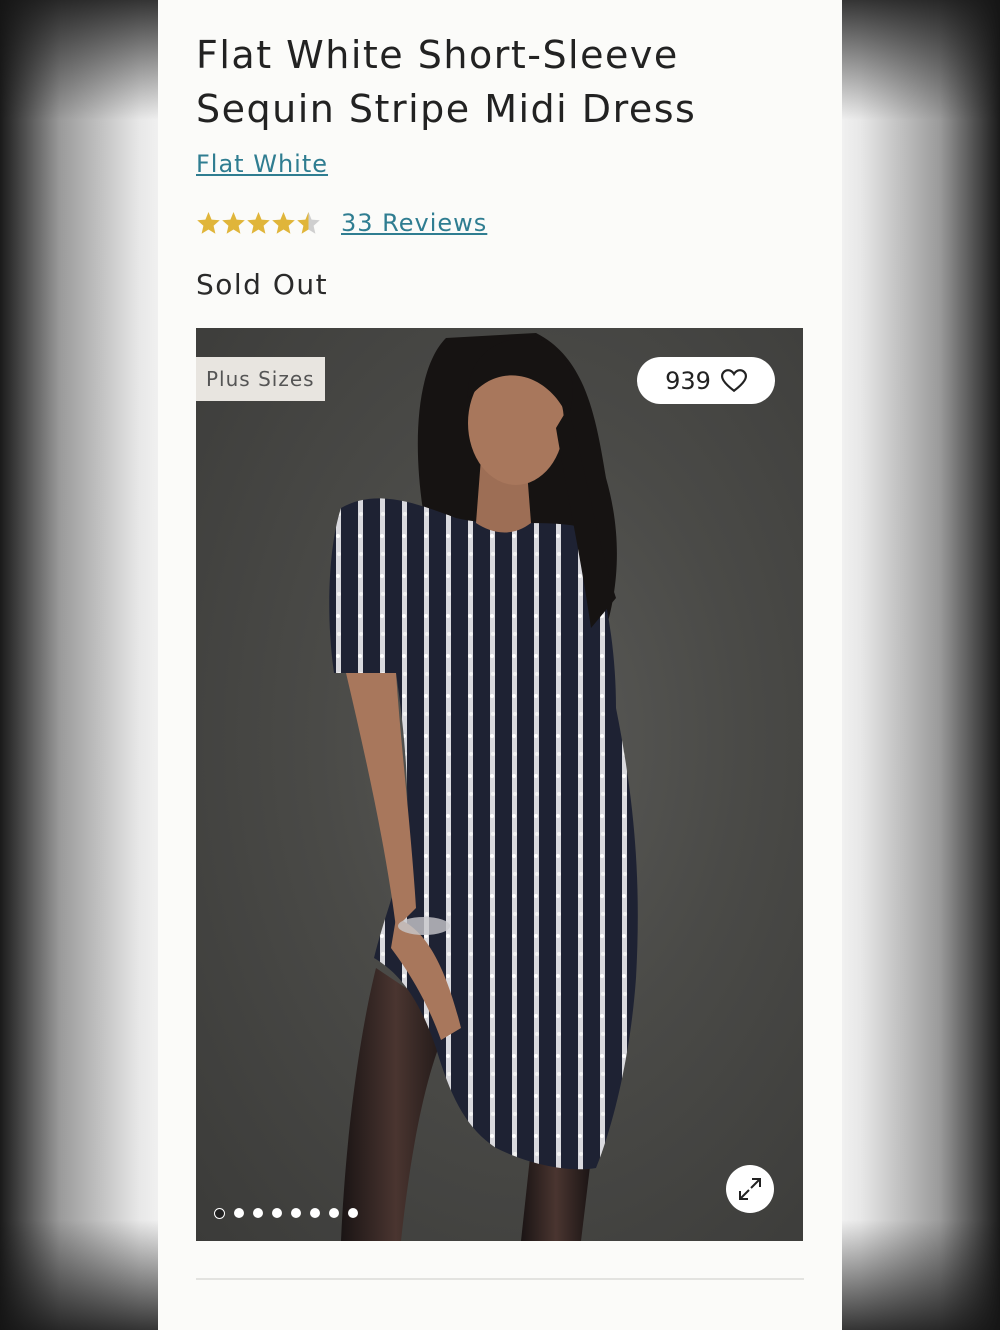 The width and height of the screenshot is (1000, 1330). I want to click on expand-image-button, so click(750, 1189).